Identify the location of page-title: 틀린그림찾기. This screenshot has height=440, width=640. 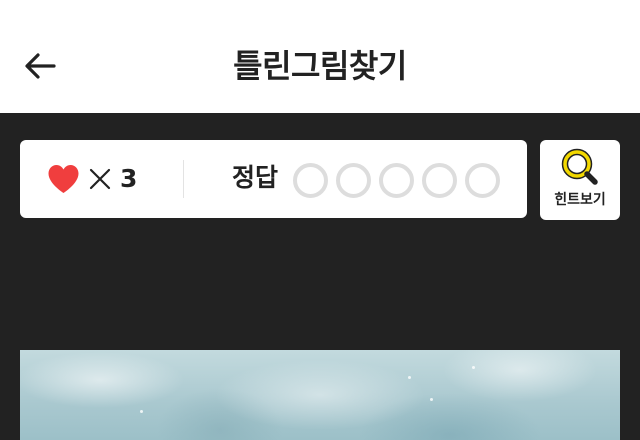
(320, 66).